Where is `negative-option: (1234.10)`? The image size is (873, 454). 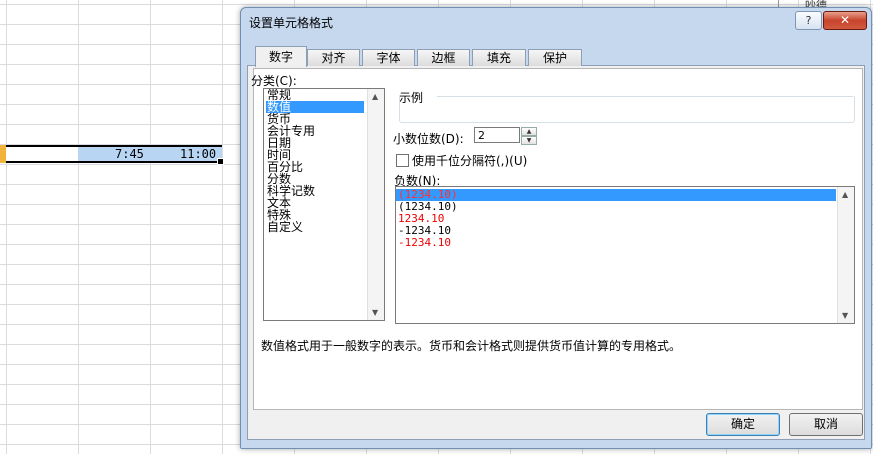 negative-option: (1234.10) is located at coordinates (616, 207).